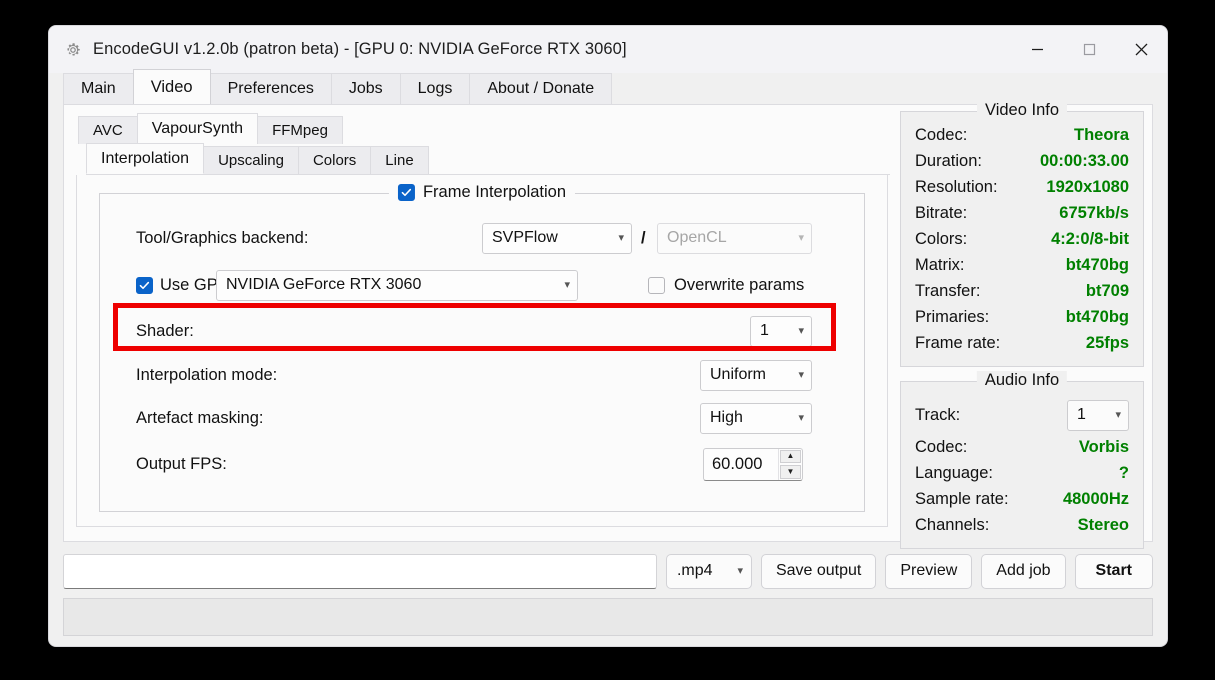 The image size is (1215, 680). Describe the element at coordinates (941, 238) in the screenshot. I see `info-key: Colors:` at that location.